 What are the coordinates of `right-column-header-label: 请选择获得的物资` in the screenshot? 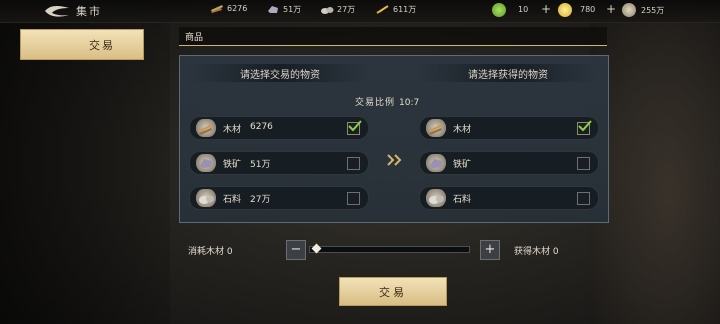 It's located at (508, 75).